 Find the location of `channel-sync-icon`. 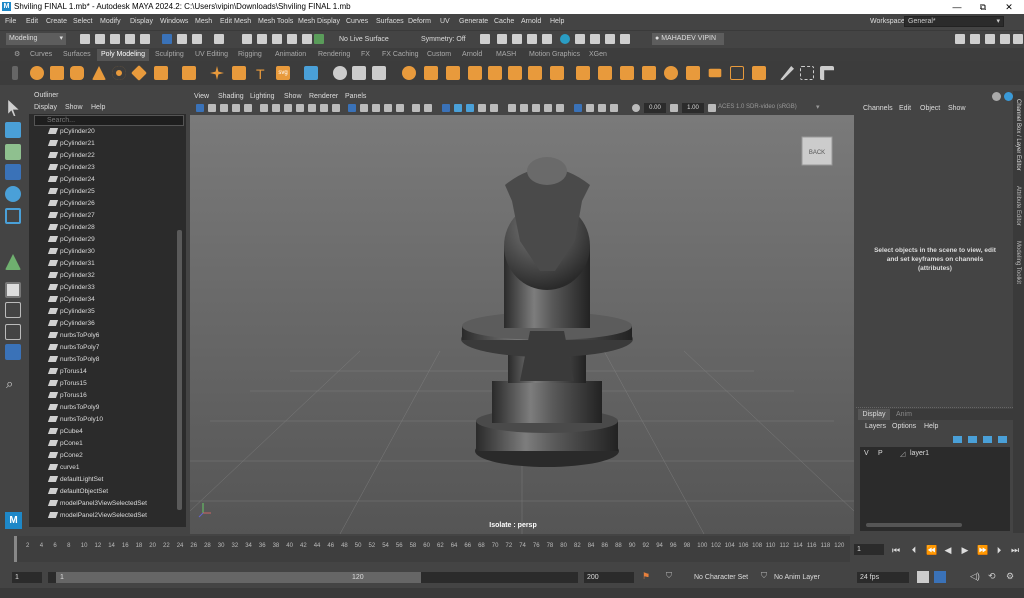

channel-sync-icon is located at coordinates (996, 96).